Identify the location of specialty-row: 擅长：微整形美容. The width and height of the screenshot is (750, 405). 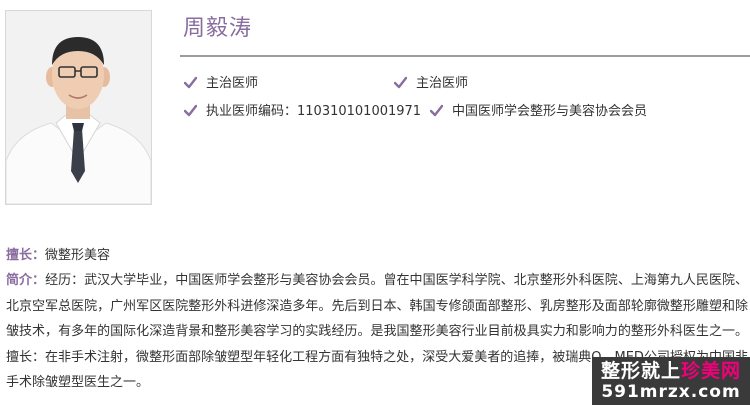
(58, 253).